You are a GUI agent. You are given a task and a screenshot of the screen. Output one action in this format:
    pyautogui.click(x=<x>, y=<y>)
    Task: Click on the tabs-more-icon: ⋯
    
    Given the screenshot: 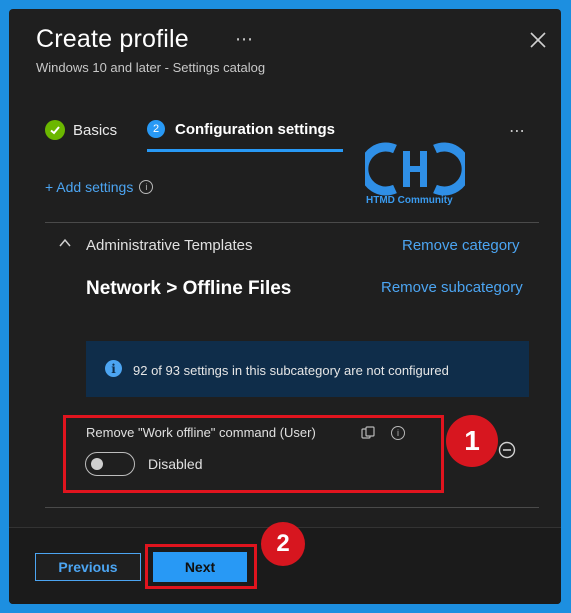 What is the action you would take?
    pyautogui.click(x=518, y=131)
    